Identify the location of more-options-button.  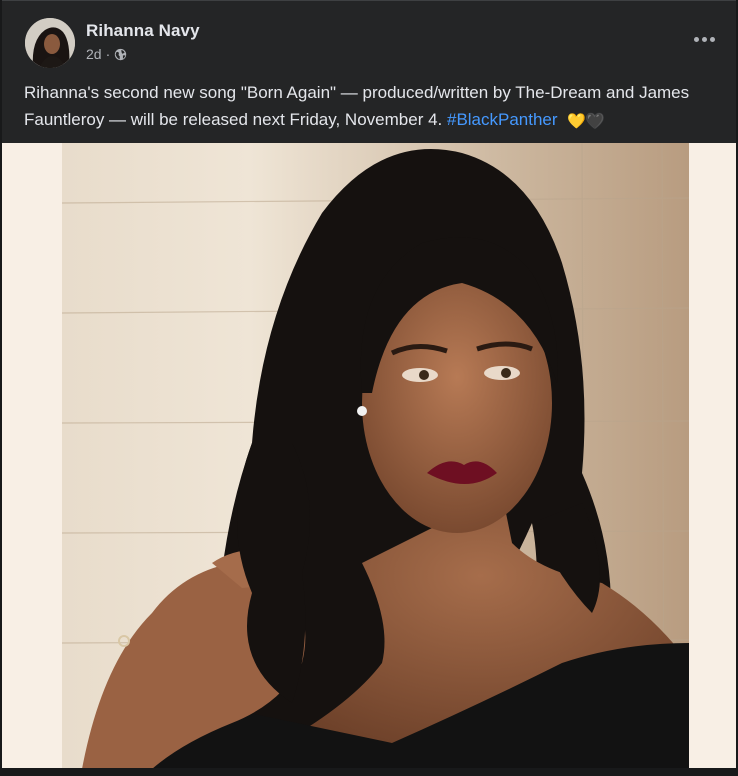
(704, 39).